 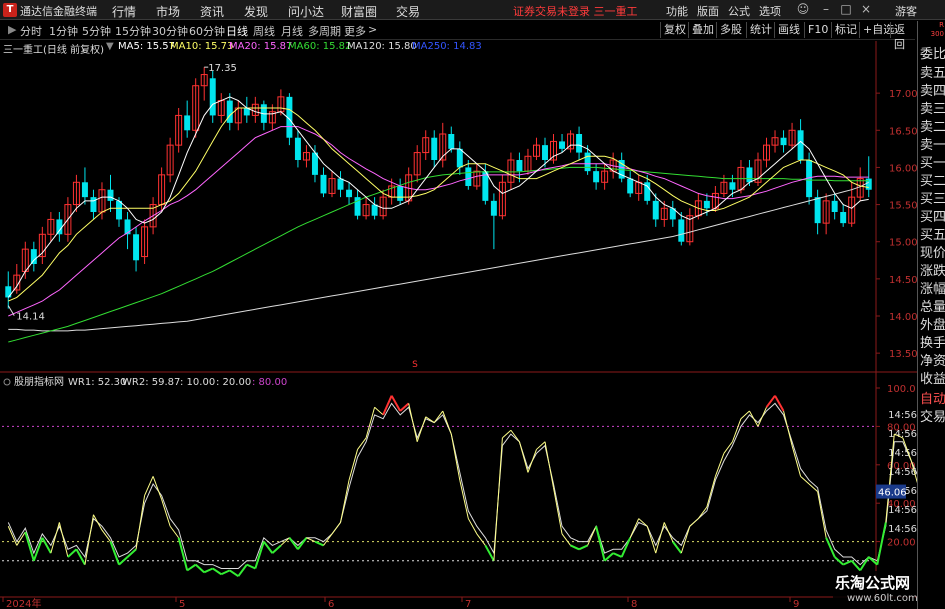 I want to click on side-label-bid4: 买四, so click(x=932, y=217).